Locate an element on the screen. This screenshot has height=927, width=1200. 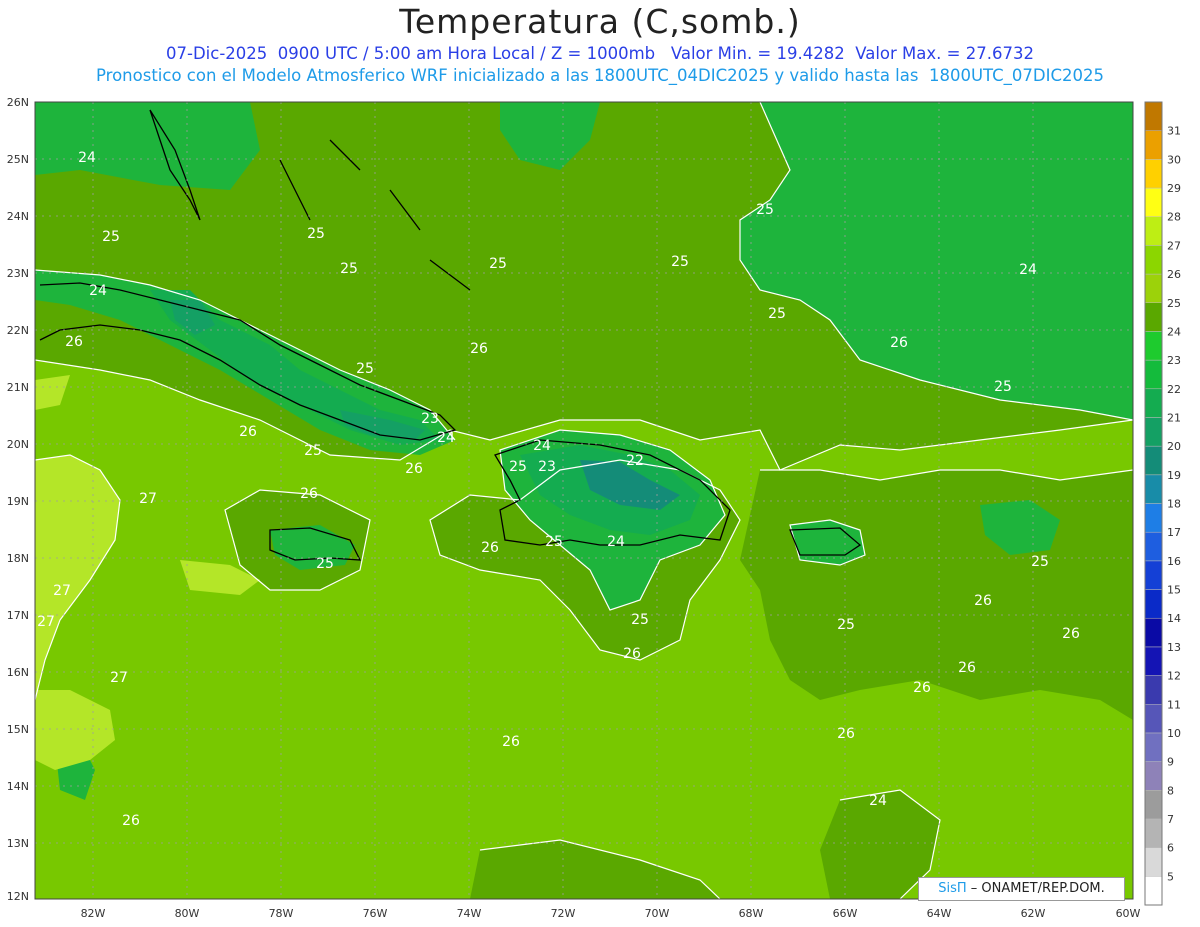
lat-label: 18N is located at coordinates (18, 558).